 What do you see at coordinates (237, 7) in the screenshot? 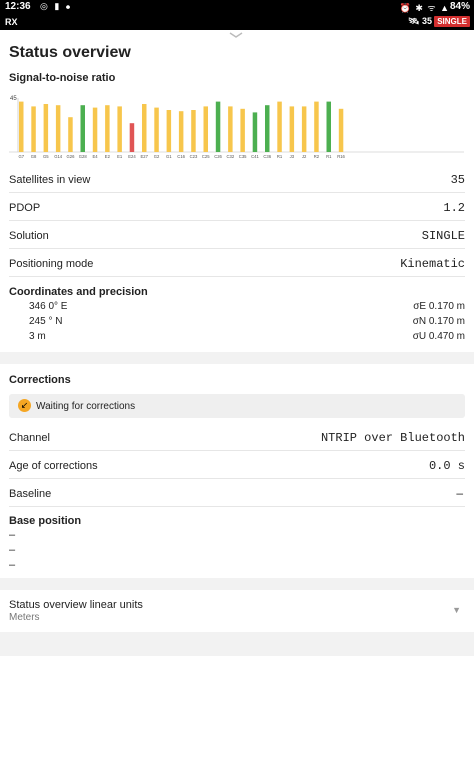
I see `system-status-bar: 12:36 ◎ ▮ ⦁ ⏰ ✱ ᯤ ▲ 84%` at bounding box center [237, 7].